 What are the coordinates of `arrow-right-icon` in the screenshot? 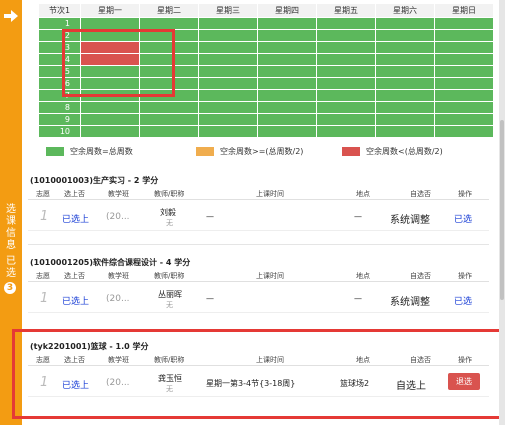 It's located at (11, 16).